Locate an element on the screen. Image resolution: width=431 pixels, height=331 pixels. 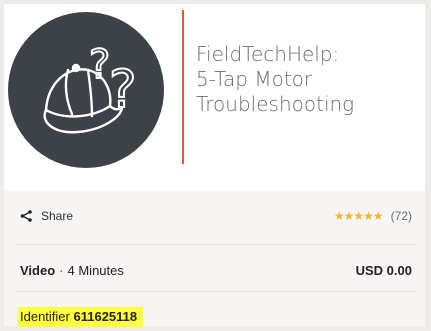
title-divider is located at coordinates (183, 87).